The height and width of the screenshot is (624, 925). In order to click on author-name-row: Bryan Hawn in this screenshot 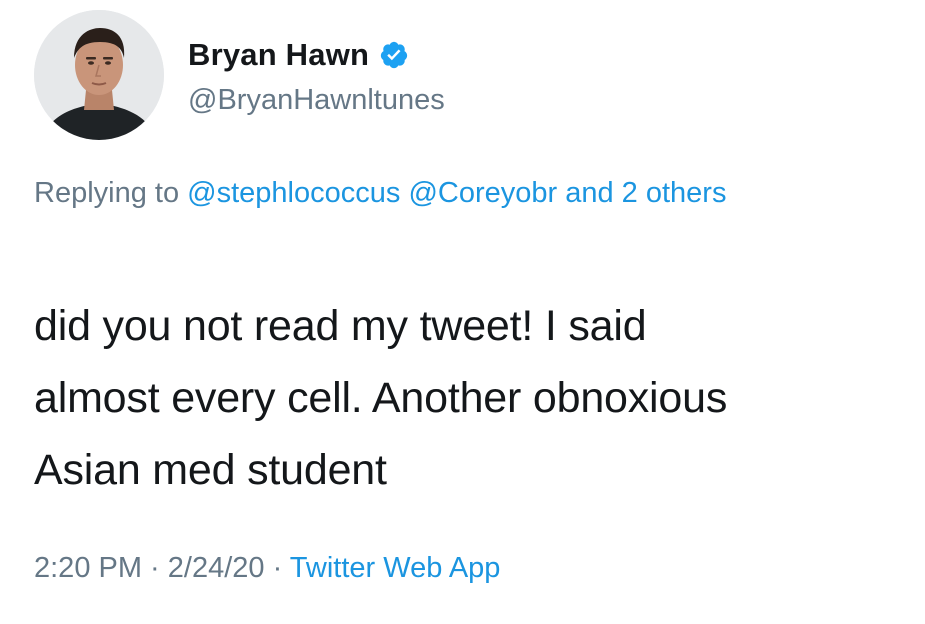, I will do `click(298, 55)`.